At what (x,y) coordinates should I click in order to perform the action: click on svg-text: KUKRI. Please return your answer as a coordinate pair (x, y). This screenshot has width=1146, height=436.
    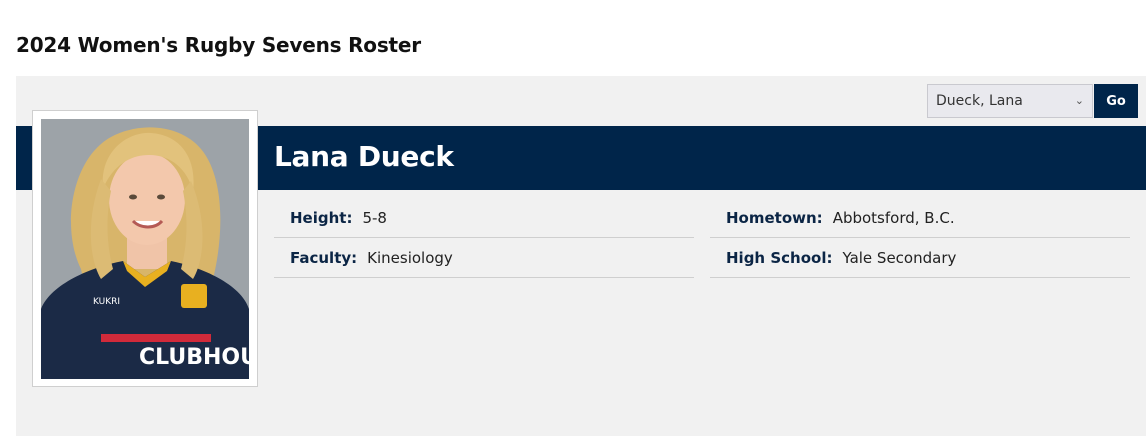
    Looking at the image, I should click on (106, 302).